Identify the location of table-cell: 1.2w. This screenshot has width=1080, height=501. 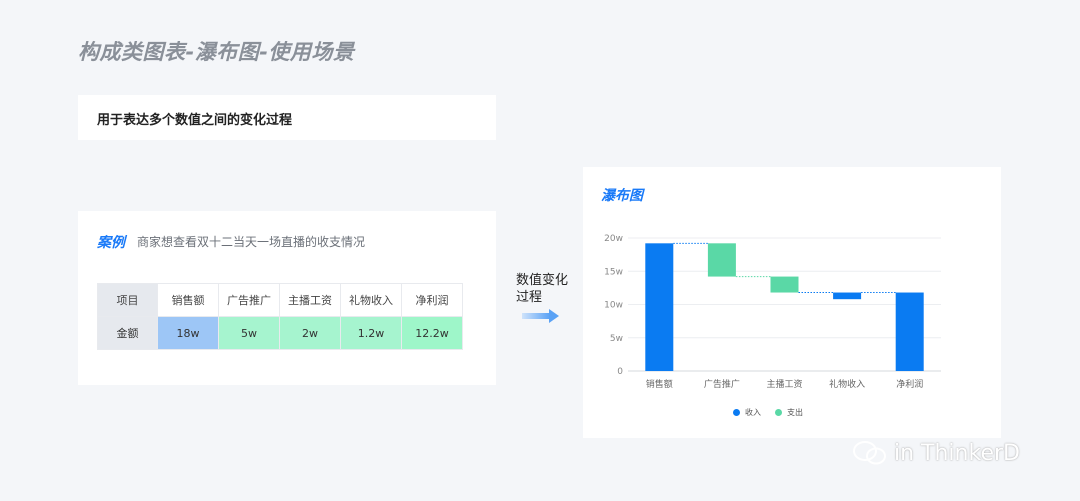
(371, 333).